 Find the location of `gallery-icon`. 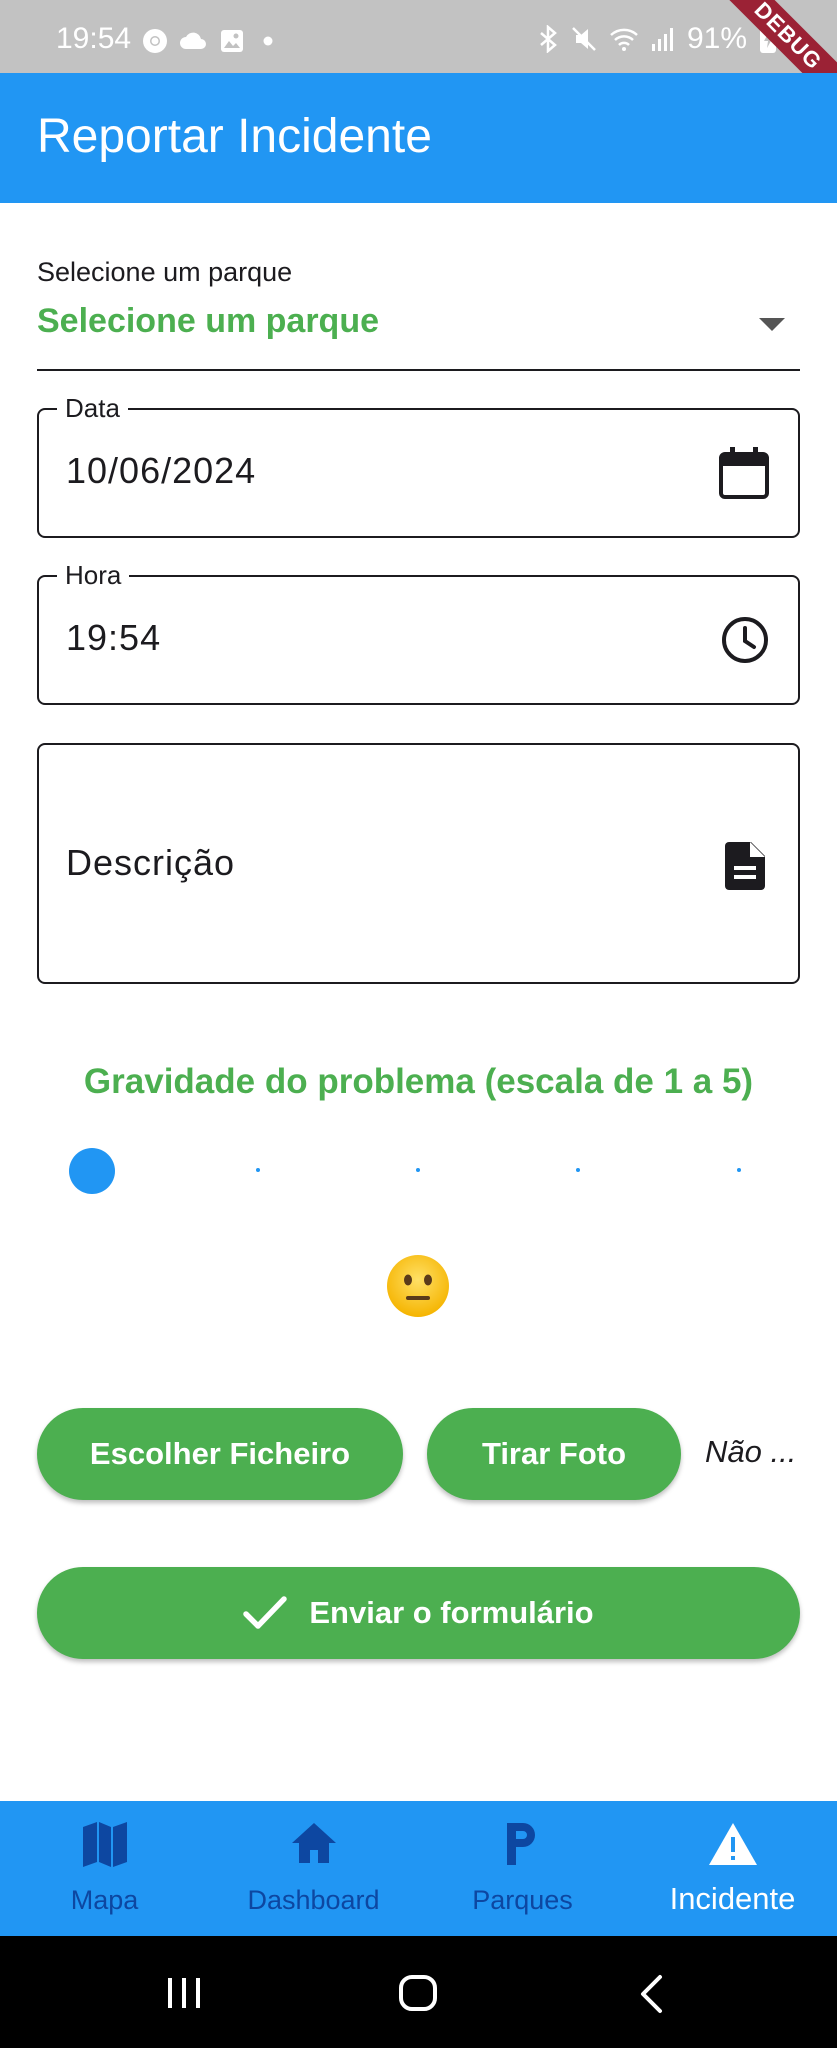

gallery-icon is located at coordinates (232, 41).